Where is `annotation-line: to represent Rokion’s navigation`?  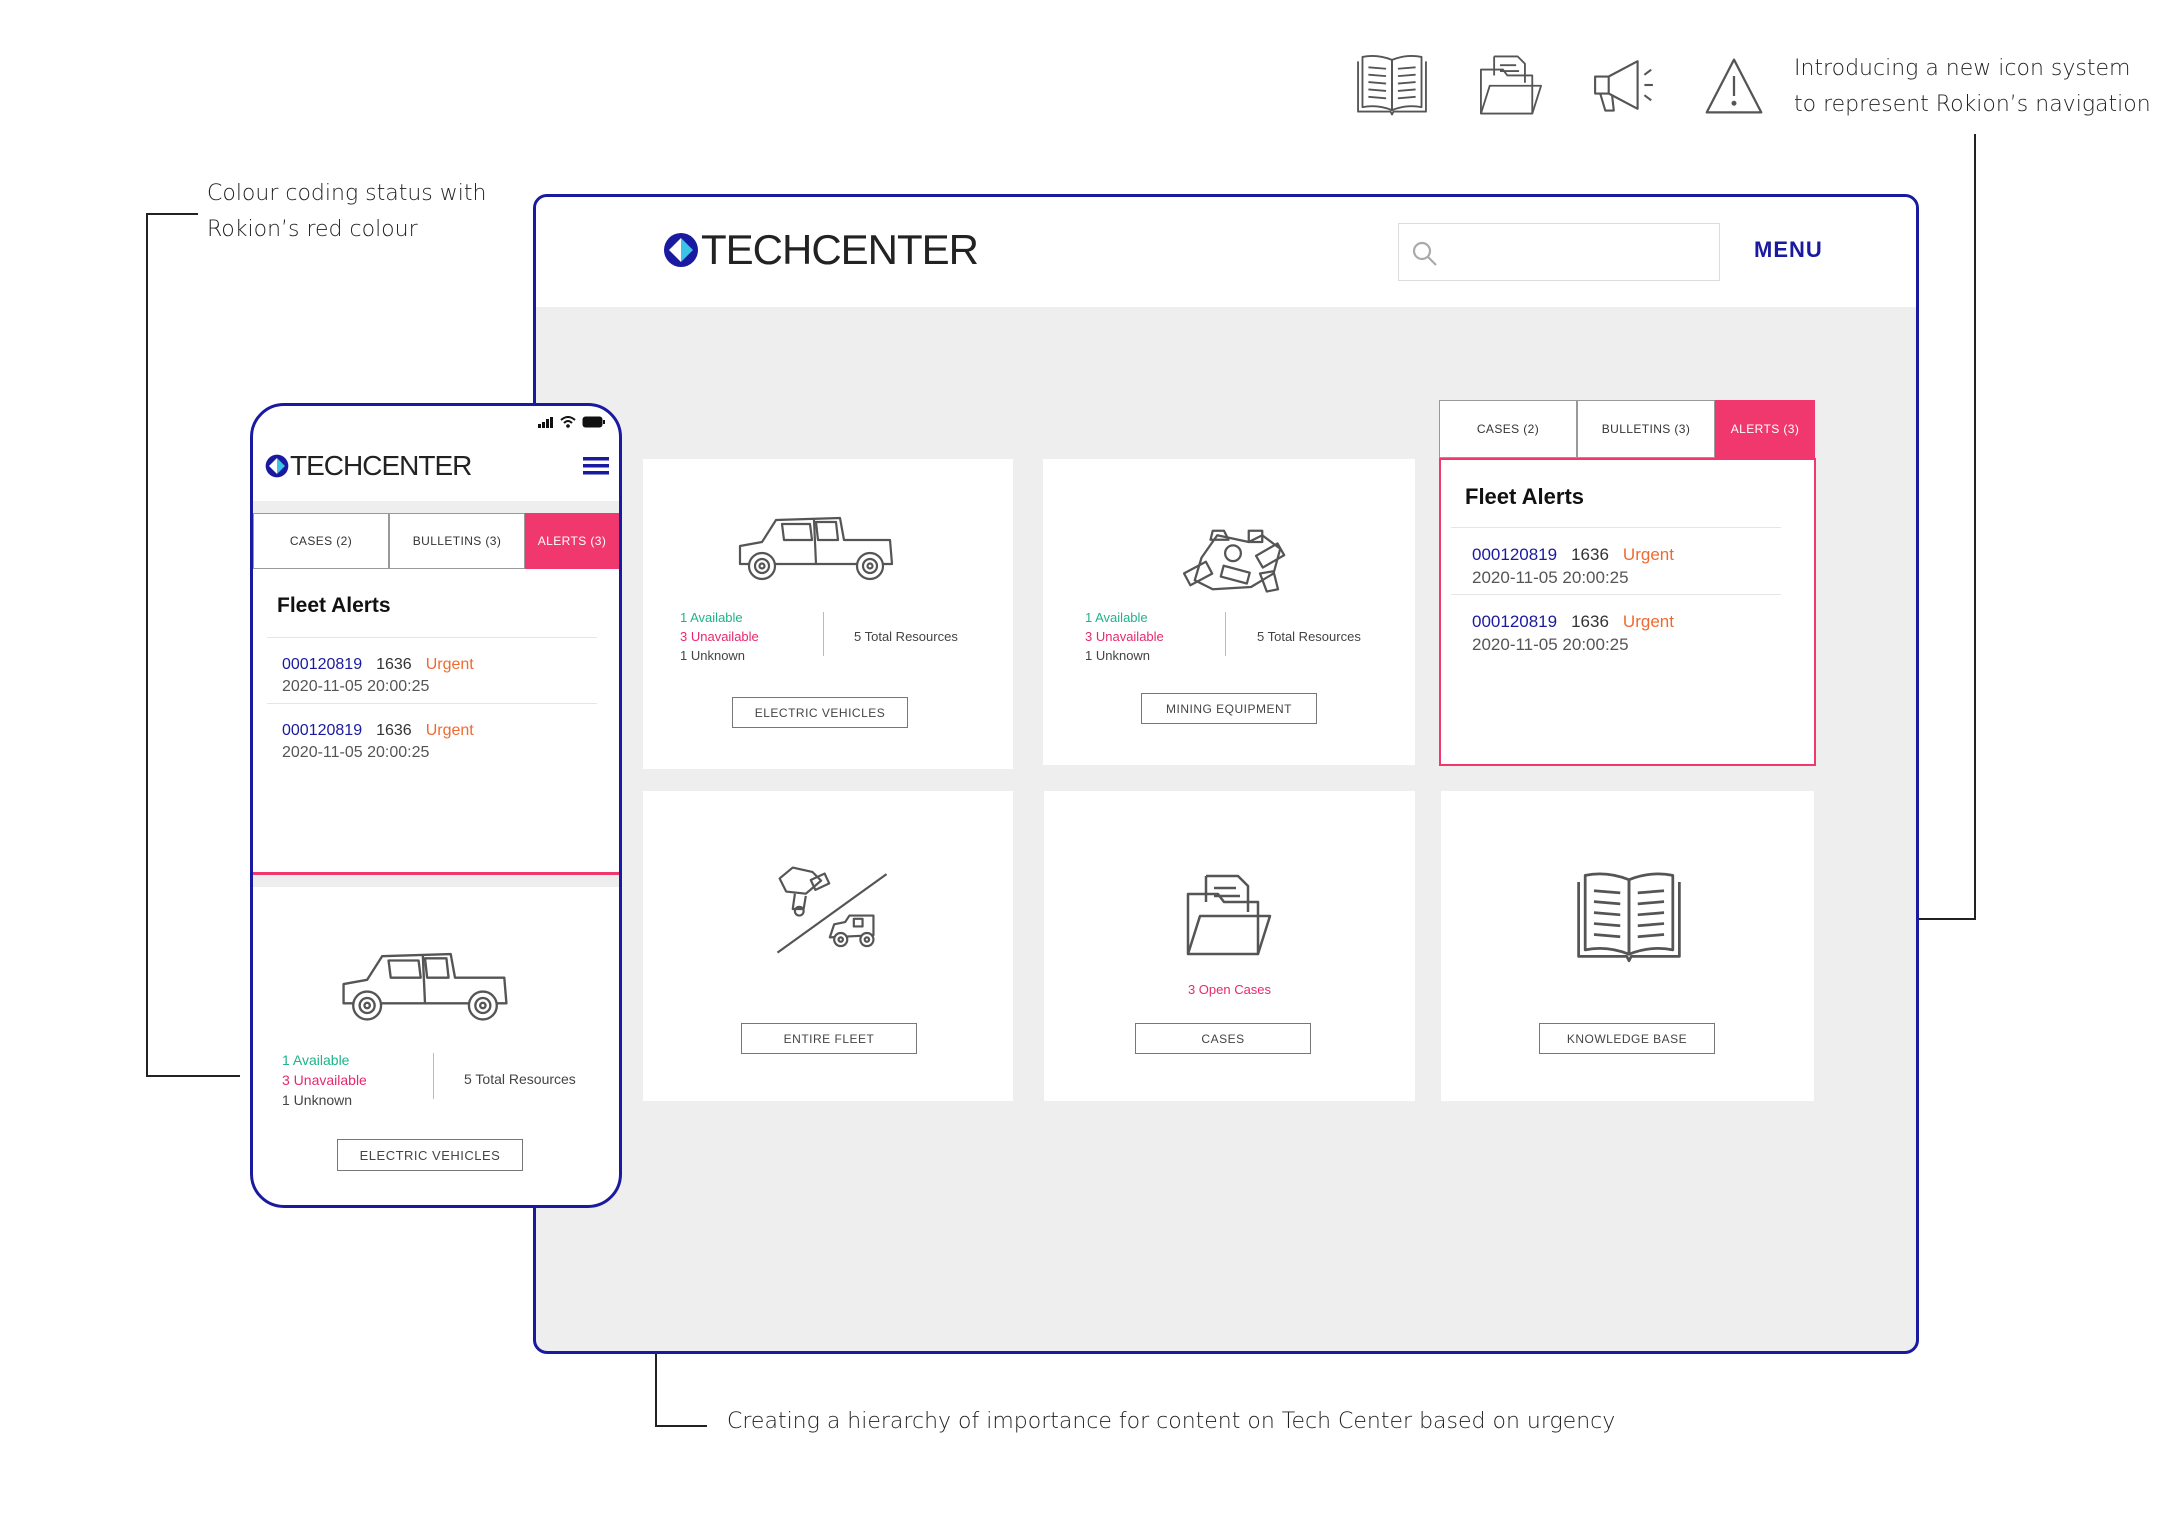 annotation-line: to represent Rokion’s navigation is located at coordinates (1972, 104).